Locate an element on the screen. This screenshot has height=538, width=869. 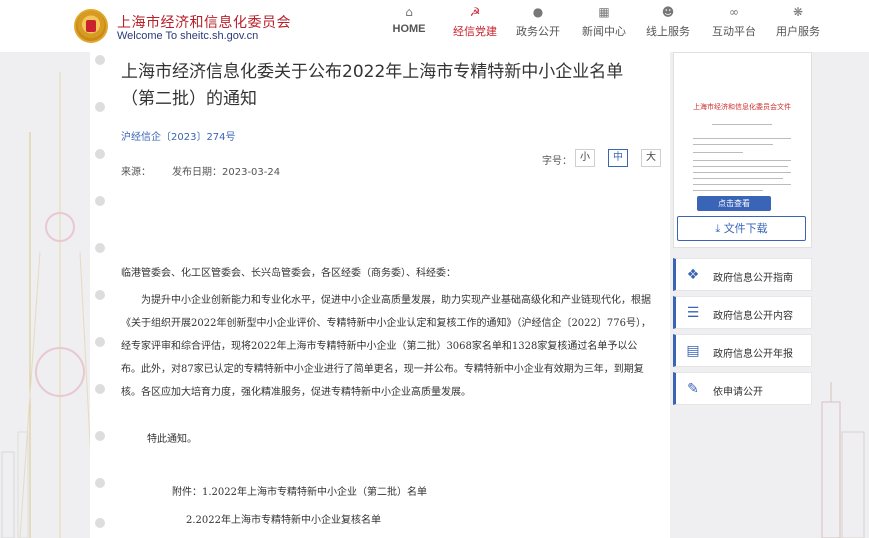
nav-label: 线上服务 is located at coordinates (668, 31).